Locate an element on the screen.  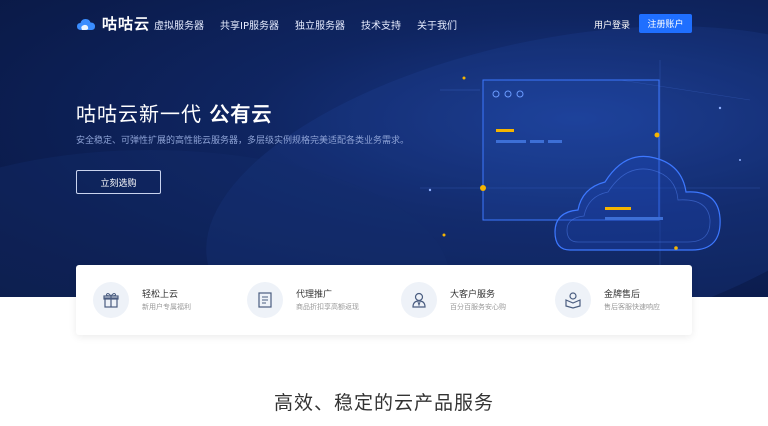
feature-title: 代理推广 is located at coordinates (314, 295).